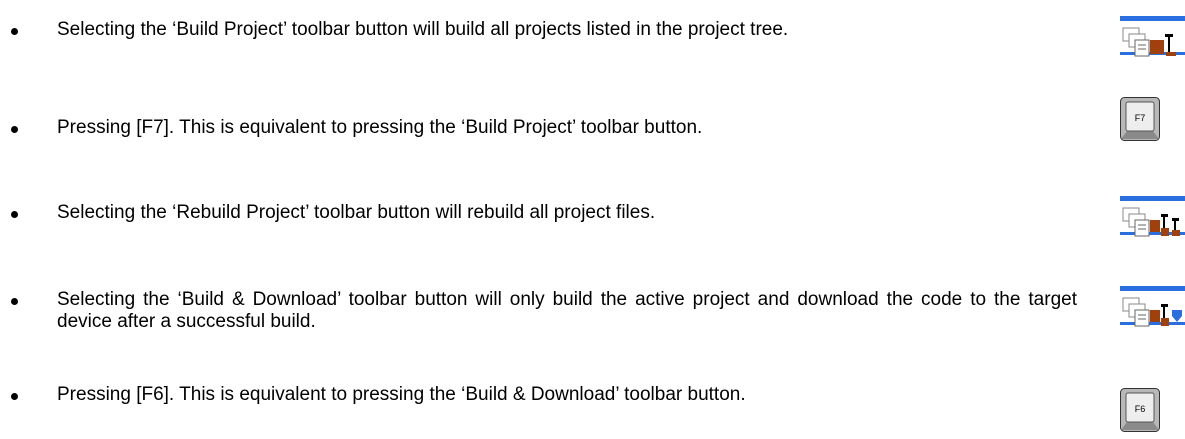  I want to click on rebuild-project-toolbar-icon, so click(1152, 215).